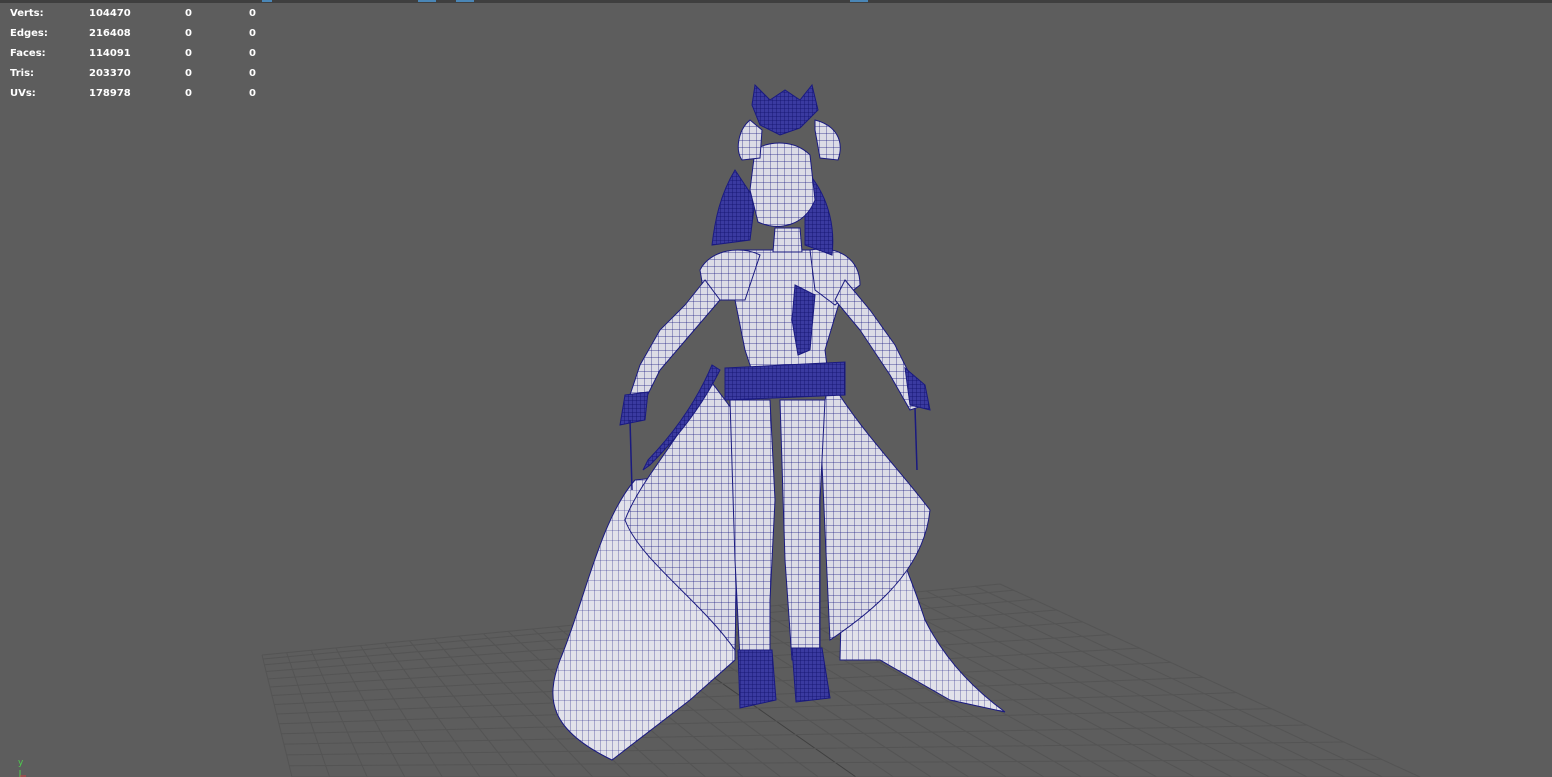 The image size is (1552, 777). Describe the element at coordinates (23, 93) in the screenshot. I see `hud-label: UVs:` at that location.